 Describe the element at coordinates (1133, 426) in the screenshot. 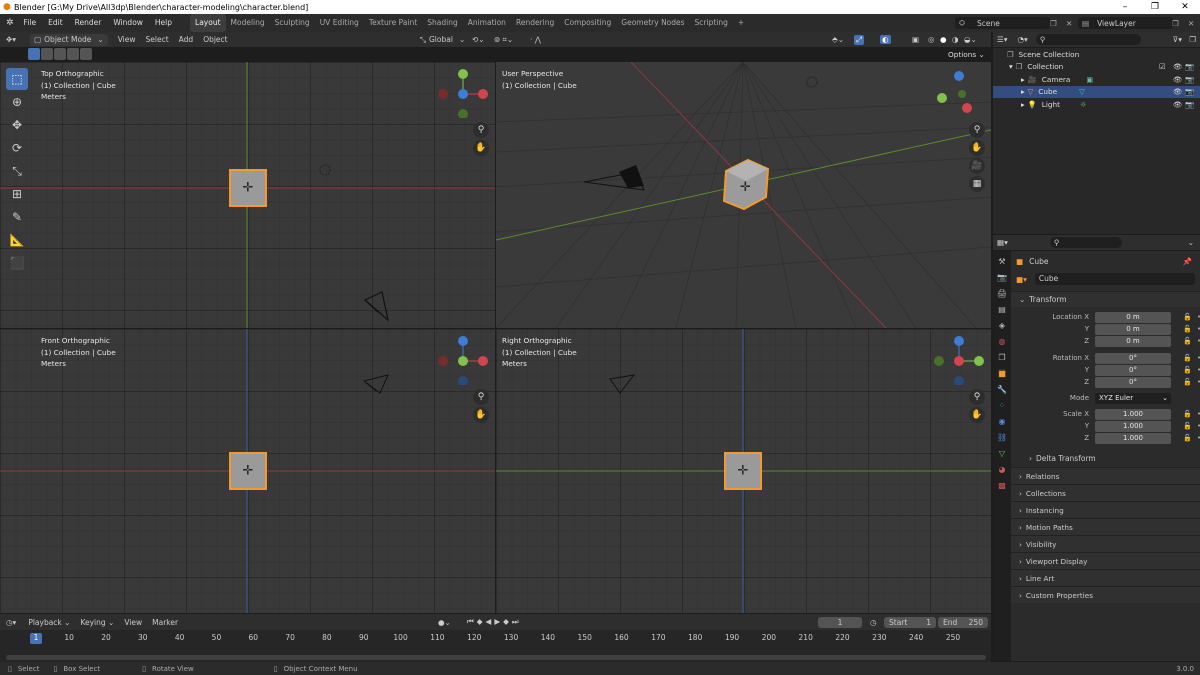

I see `scale-y-field: 1.000` at that location.